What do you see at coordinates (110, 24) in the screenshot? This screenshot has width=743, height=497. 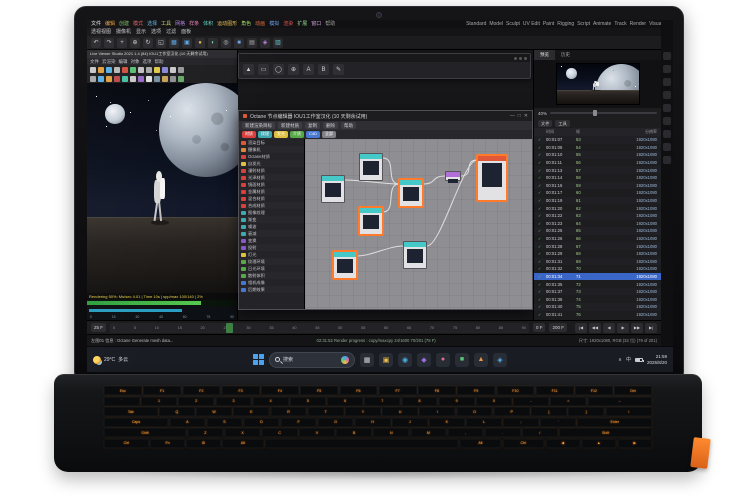 I see `menu-item: 编辑` at bounding box center [110, 24].